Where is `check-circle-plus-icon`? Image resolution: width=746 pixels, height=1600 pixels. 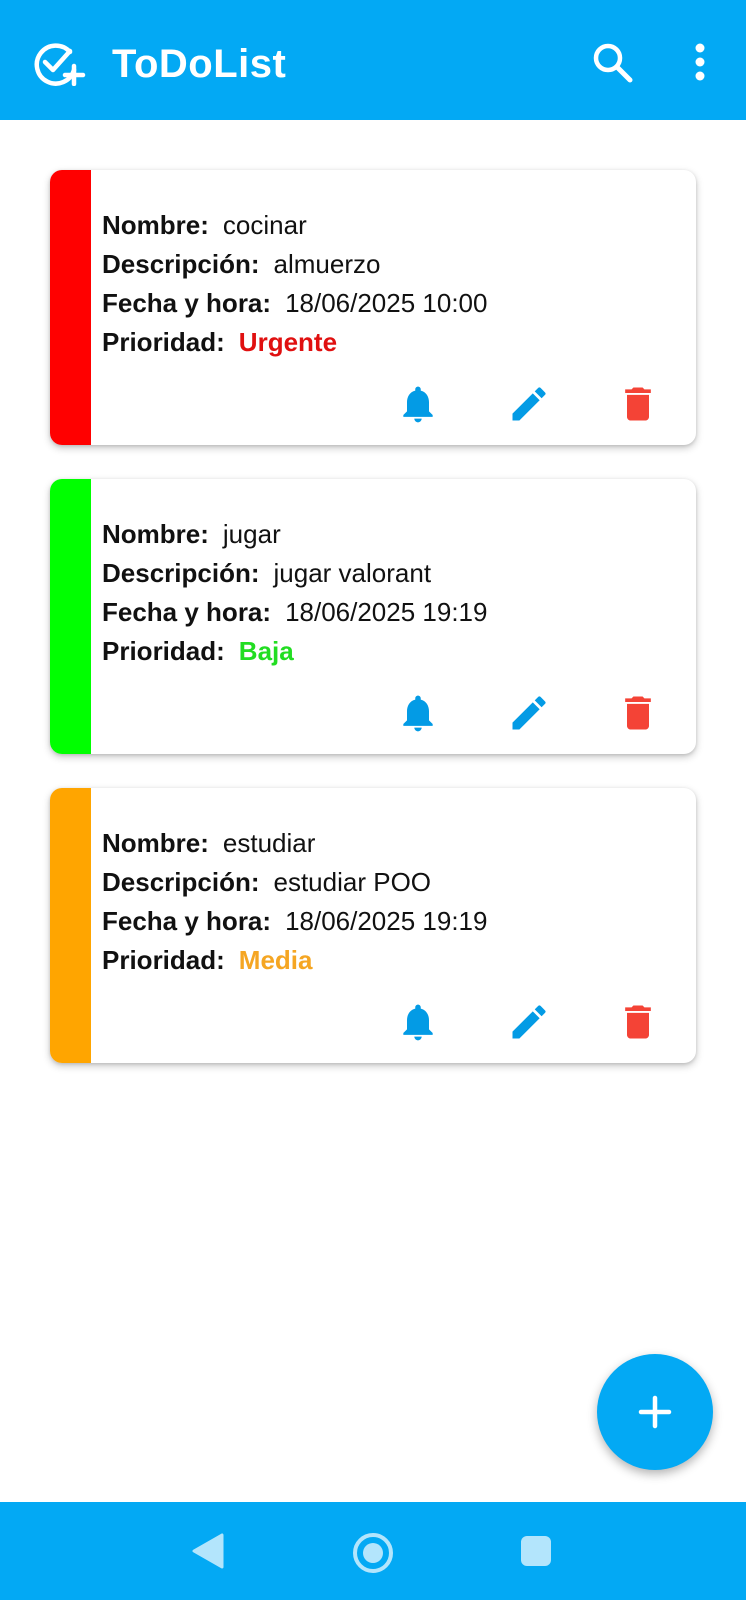
check-circle-plus-icon is located at coordinates (60, 63).